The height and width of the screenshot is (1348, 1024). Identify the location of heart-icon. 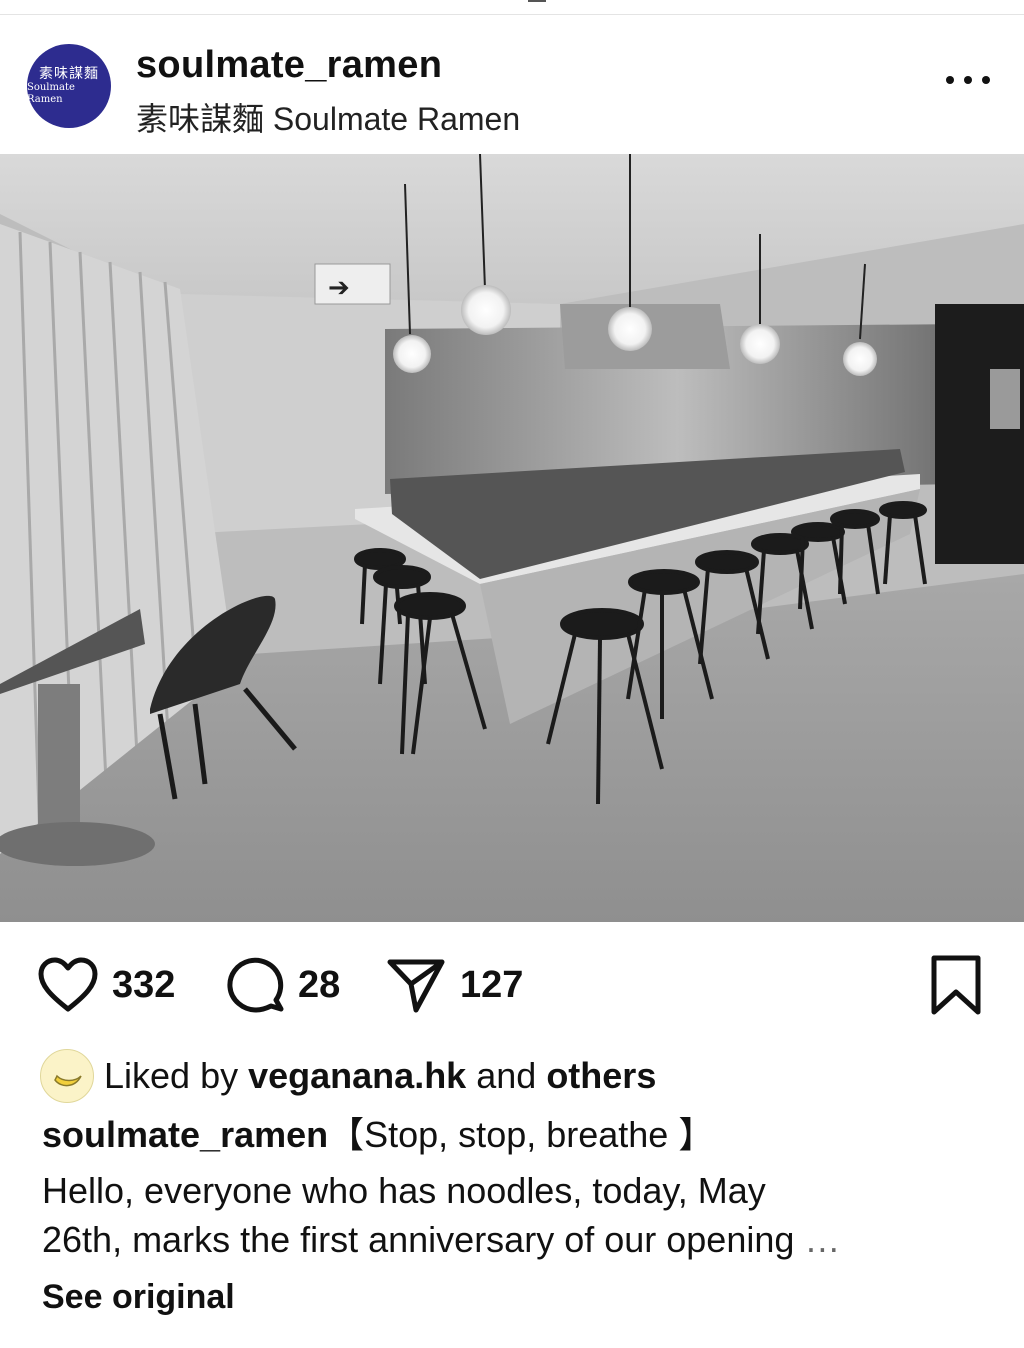
(68, 984).